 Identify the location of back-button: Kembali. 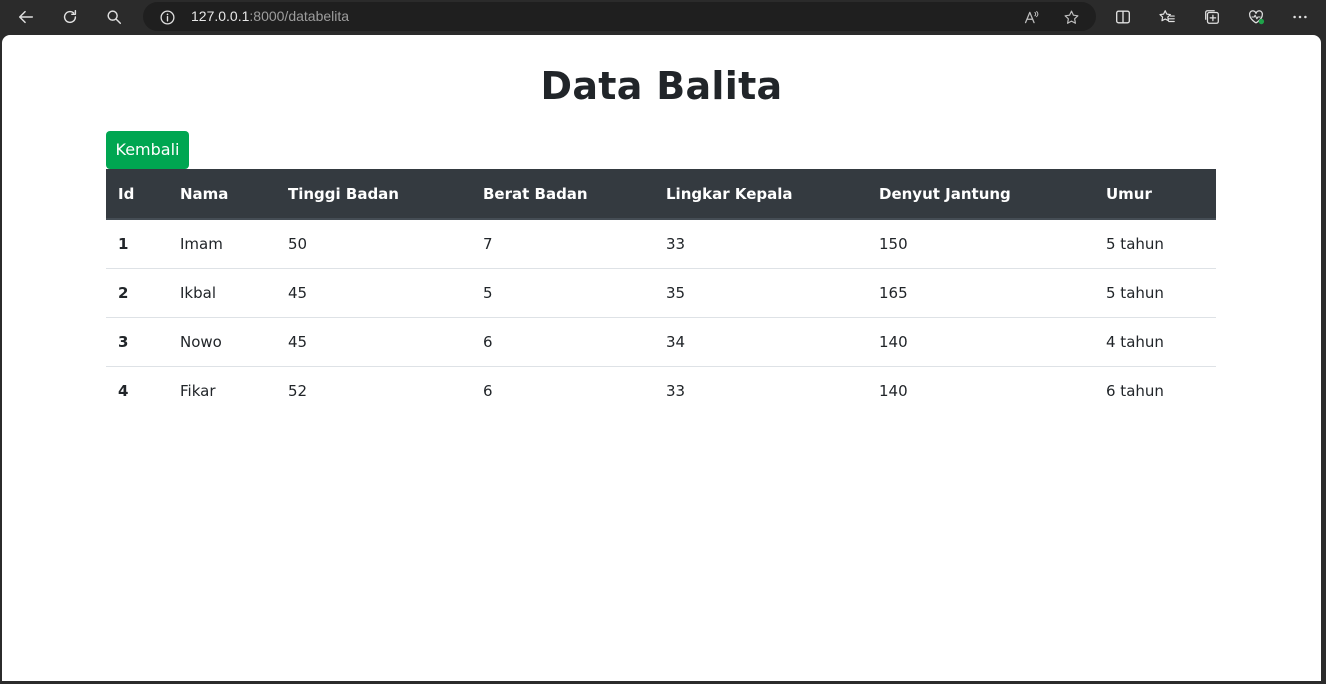
(147, 150).